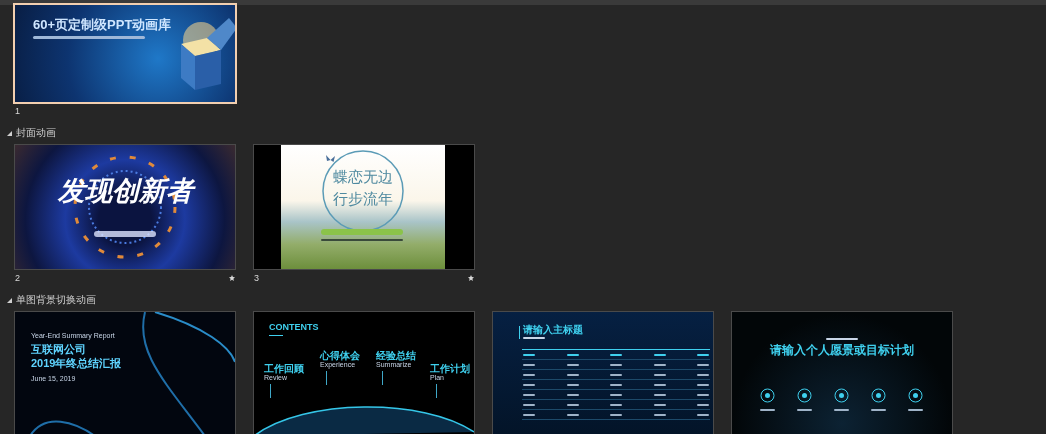 The height and width of the screenshot is (434, 1046). Describe the element at coordinates (340, 355) in the screenshot. I see `item-label: 心得体会` at that location.